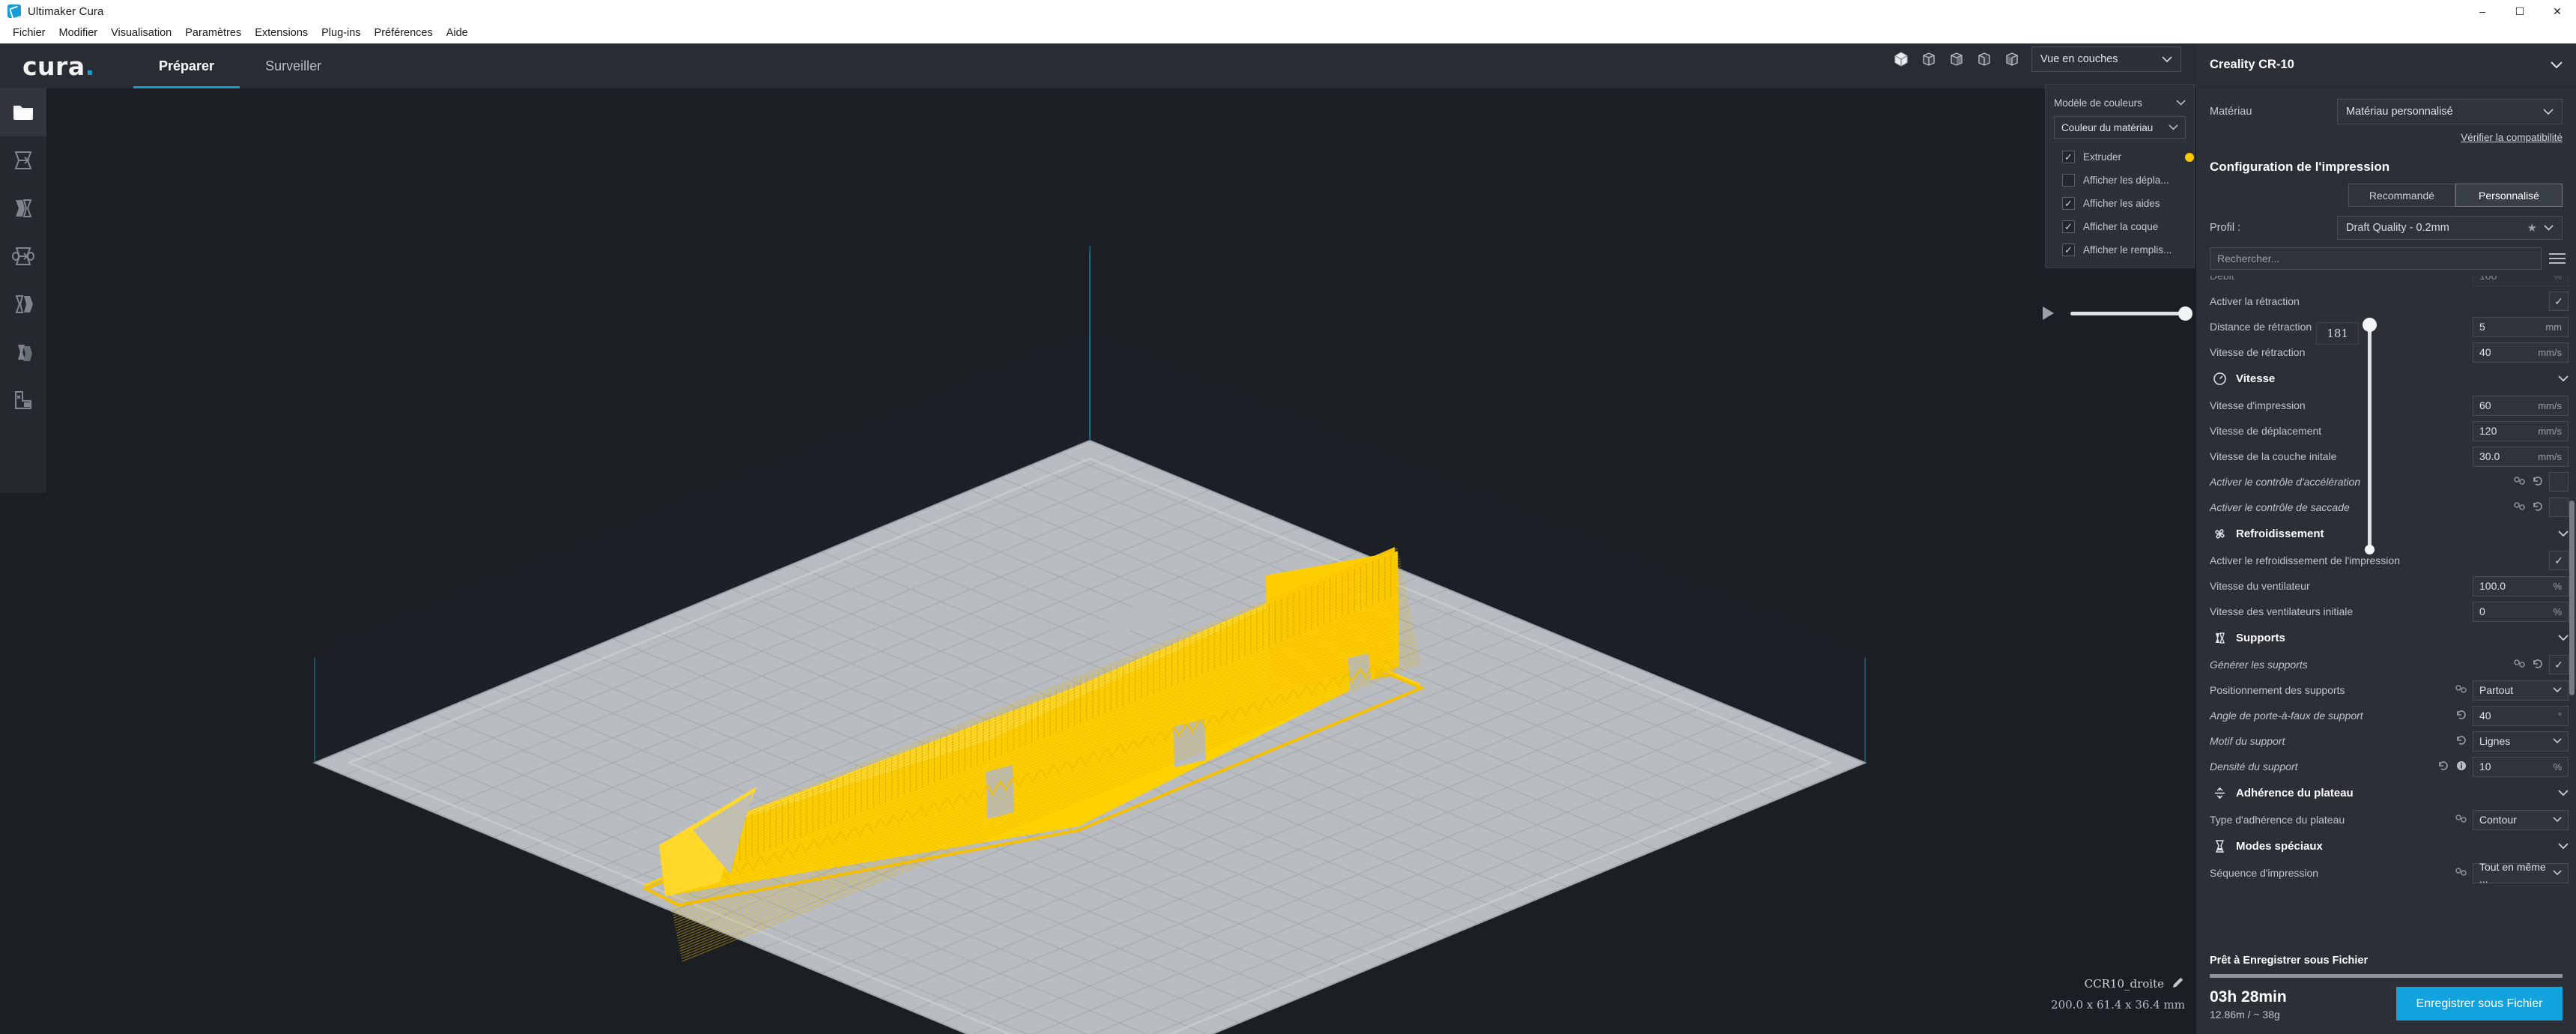 This screenshot has width=2576, height=1034. What do you see at coordinates (29, 33) in the screenshot?
I see `menu-fichier: Fichier` at bounding box center [29, 33].